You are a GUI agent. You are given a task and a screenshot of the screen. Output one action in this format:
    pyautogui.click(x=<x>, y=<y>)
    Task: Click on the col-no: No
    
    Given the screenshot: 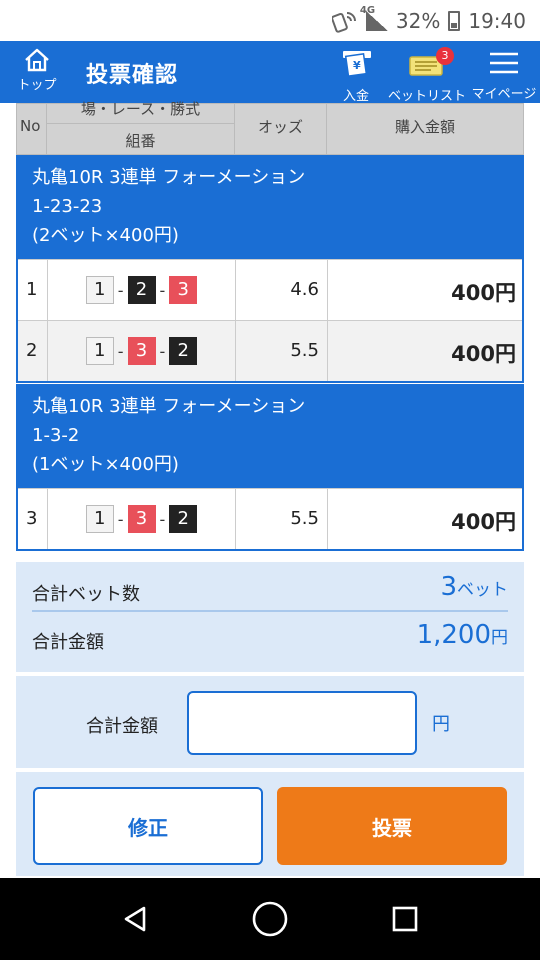 What is the action you would take?
    pyautogui.click(x=32, y=130)
    